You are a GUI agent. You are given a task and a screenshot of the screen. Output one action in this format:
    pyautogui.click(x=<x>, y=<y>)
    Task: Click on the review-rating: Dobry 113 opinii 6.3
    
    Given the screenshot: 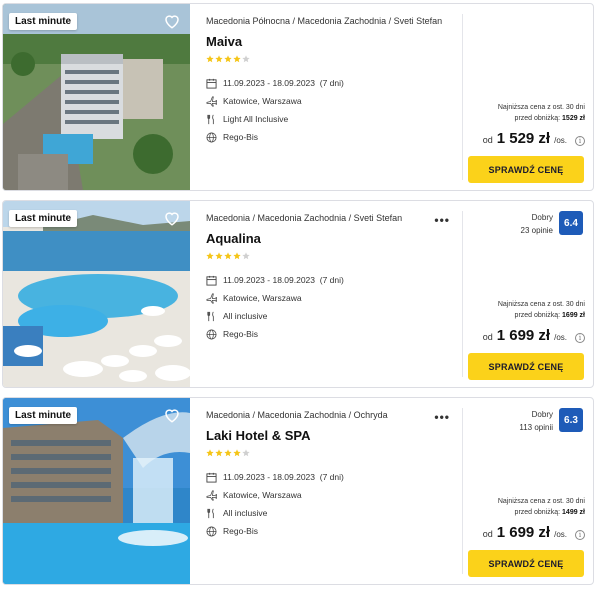 What is the action you would take?
    pyautogui.click(x=551, y=421)
    